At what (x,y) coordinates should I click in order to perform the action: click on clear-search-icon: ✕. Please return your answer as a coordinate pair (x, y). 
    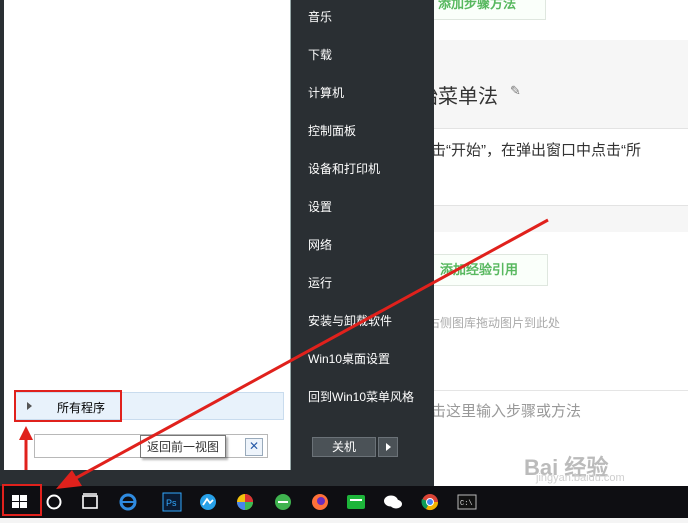
    Looking at the image, I should click on (254, 447).